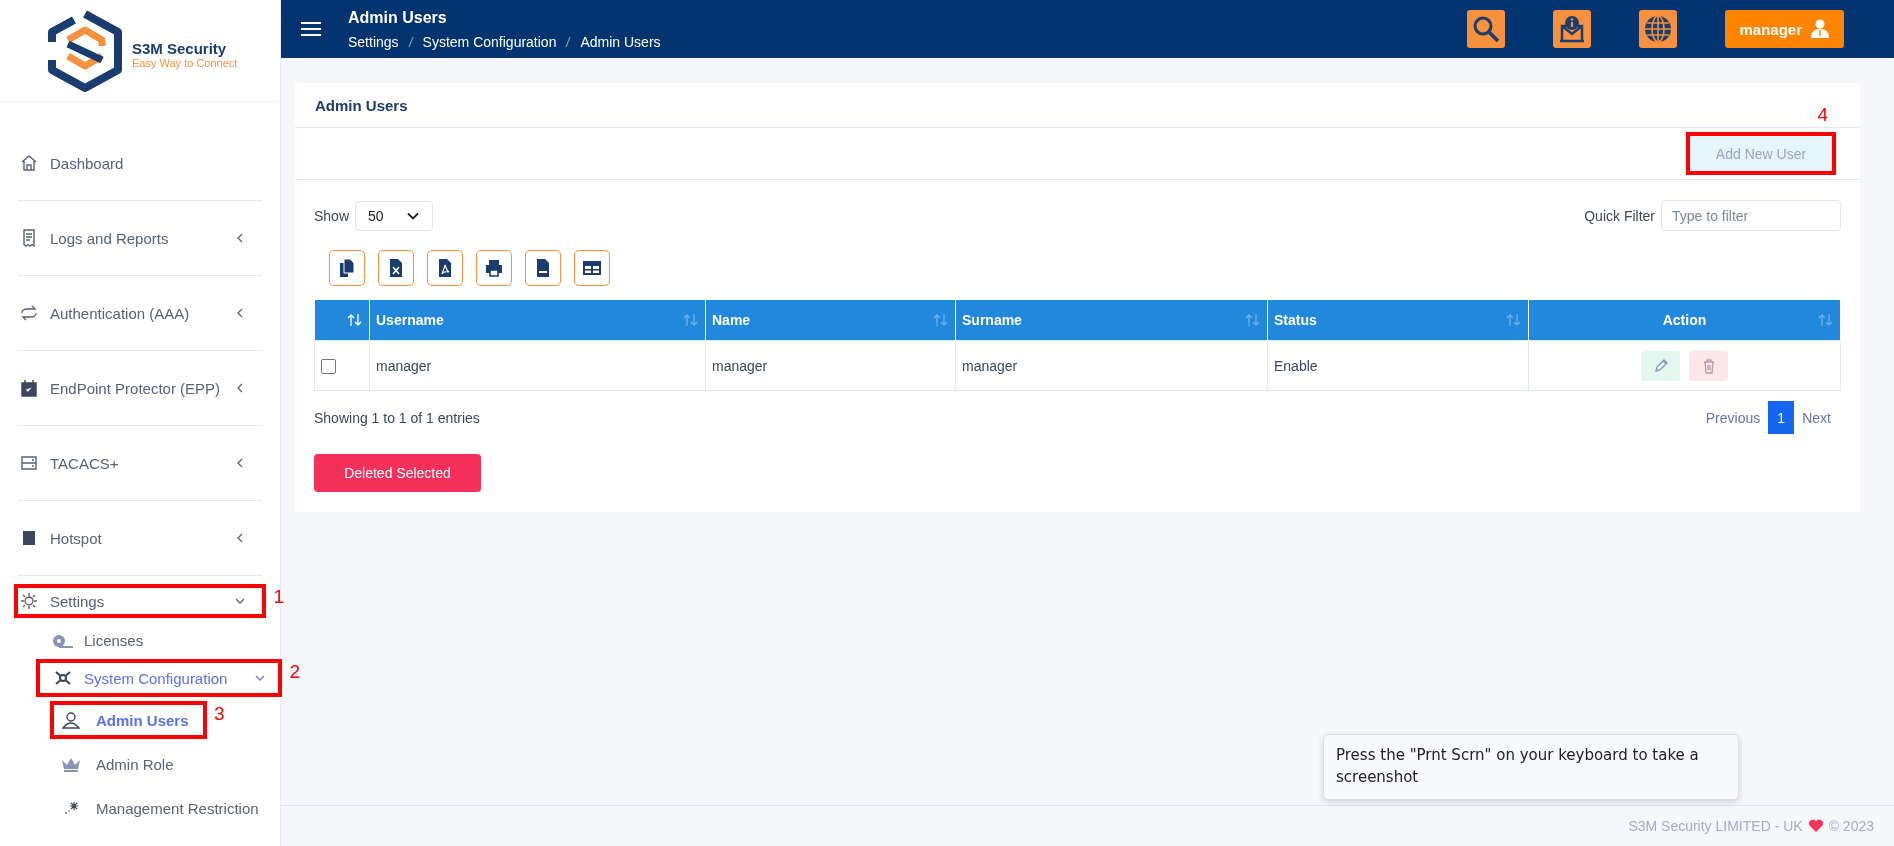 This screenshot has width=1894, height=846. Describe the element at coordinates (1295, 320) in the screenshot. I see `column-title: Status` at that location.